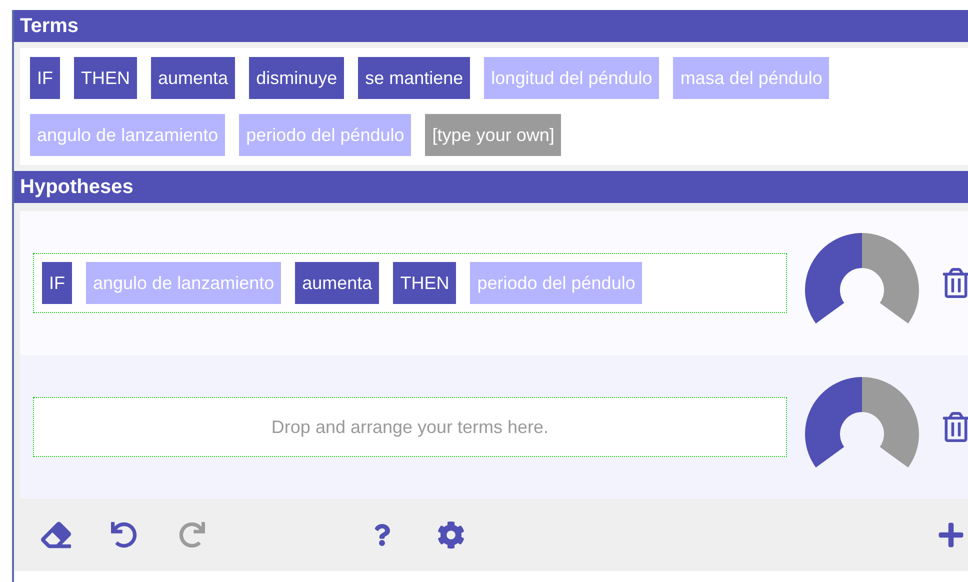 This screenshot has height=582, width=968. What do you see at coordinates (410, 427) in the screenshot?
I see `drop-zone-placeholder: Drop and arrange your terms here.` at bounding box center [410, 427].